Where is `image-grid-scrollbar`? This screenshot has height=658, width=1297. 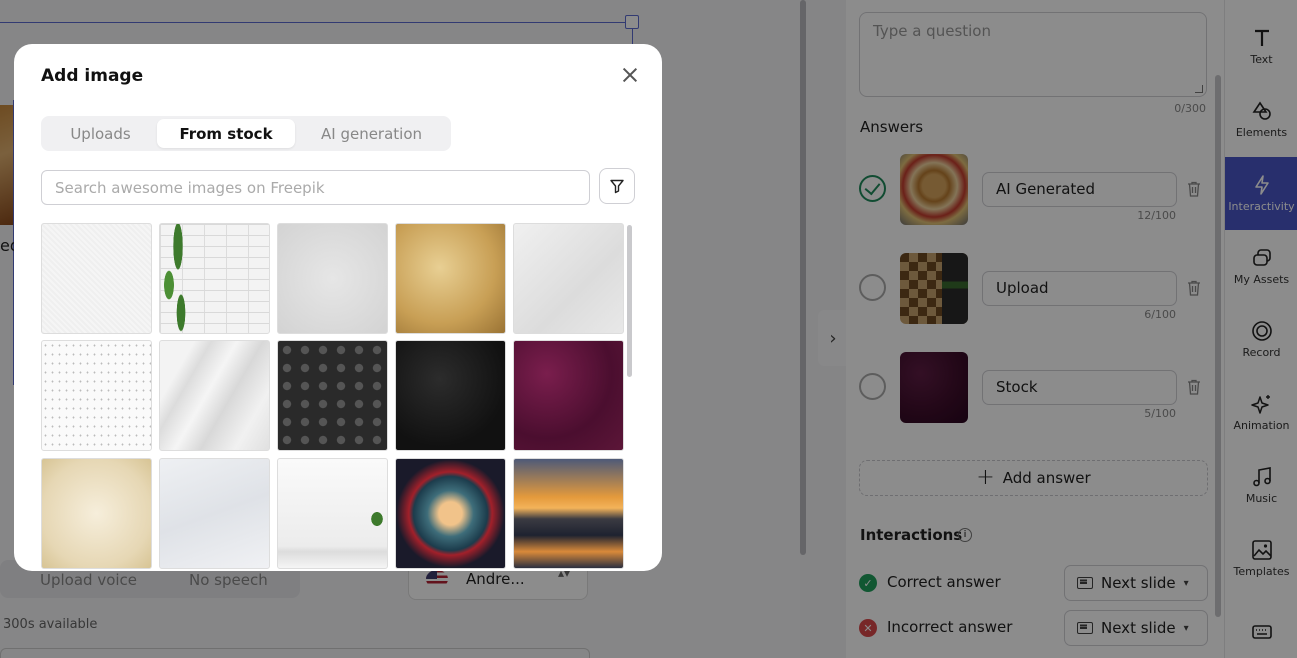 image-grid-scrollbar is located at coordinates (629, 301).